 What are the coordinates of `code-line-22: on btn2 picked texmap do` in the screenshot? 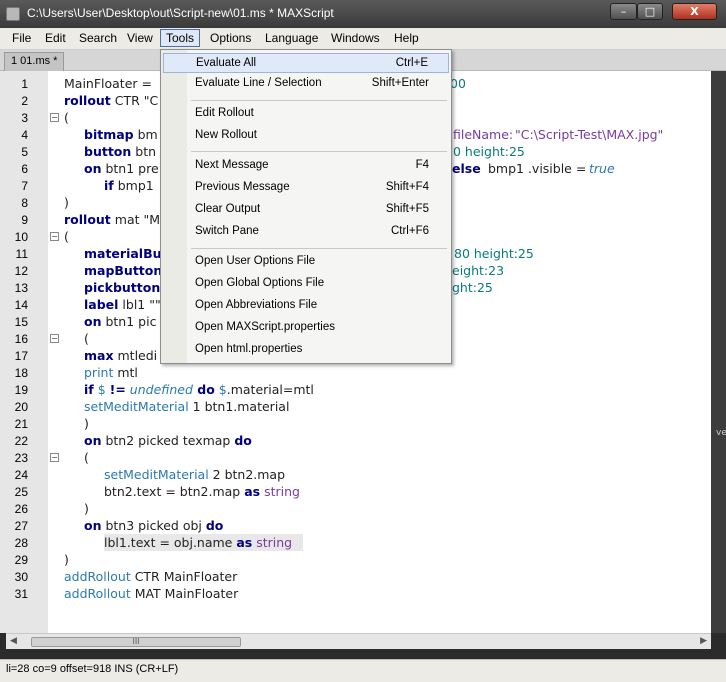 It's located at (168, 440).